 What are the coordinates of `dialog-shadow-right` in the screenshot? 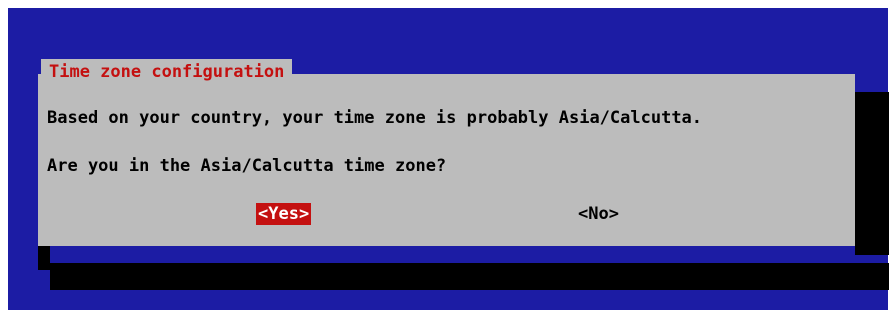 It's located at (872, 173).